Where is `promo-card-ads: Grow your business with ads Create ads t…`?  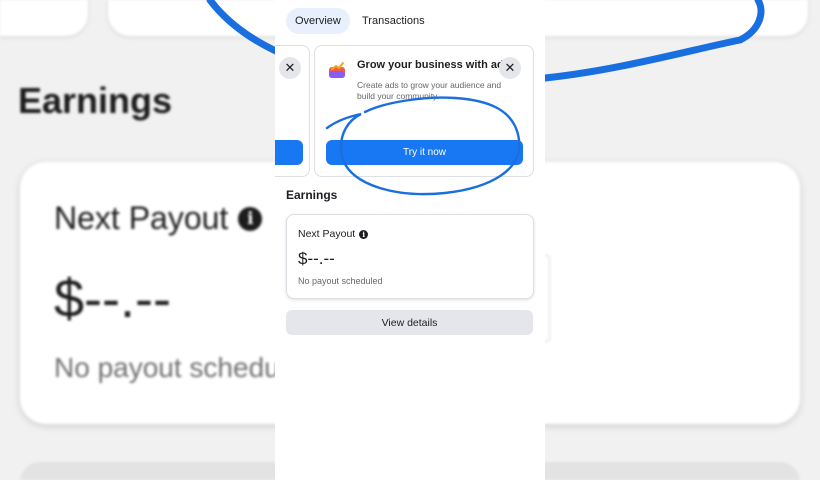 promo-card-ads: Grow your business with ads Create ads t… is located at coordinates (424, 111).